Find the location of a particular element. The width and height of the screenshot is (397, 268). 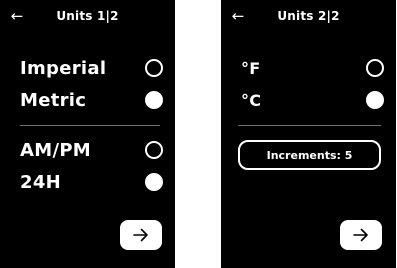

header: ← Units 1|2 is located at coordinates (87, 18).